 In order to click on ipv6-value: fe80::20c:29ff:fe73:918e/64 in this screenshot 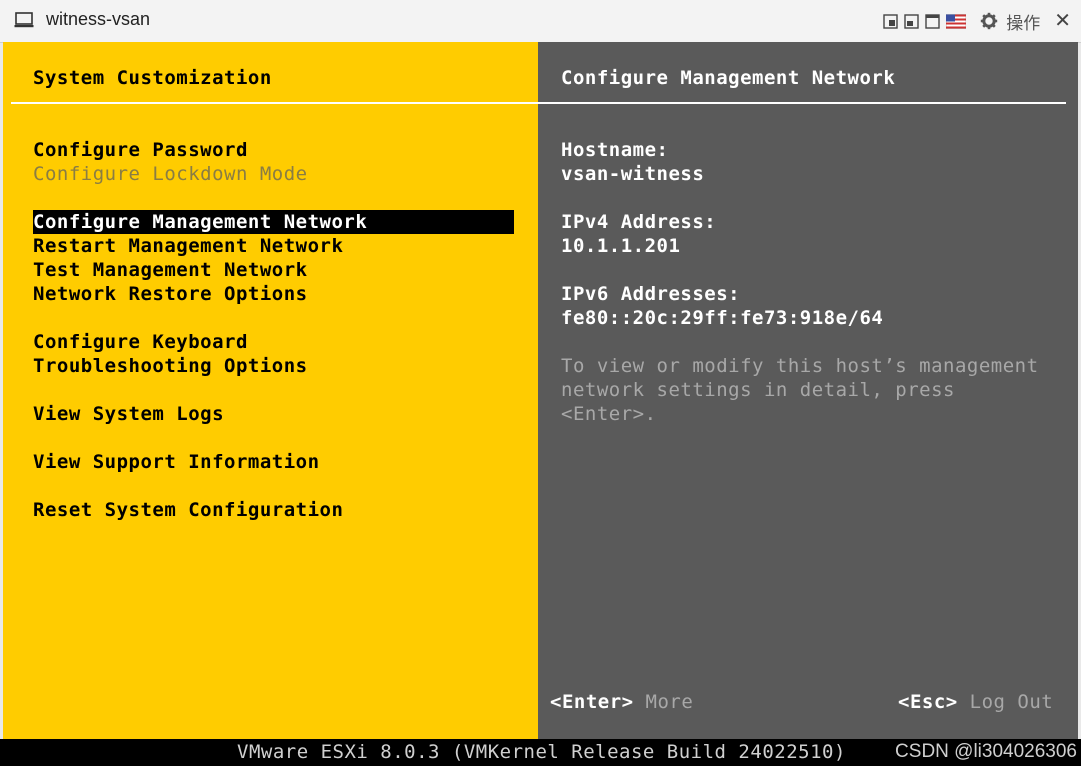, I will do `click(722, 318)`.